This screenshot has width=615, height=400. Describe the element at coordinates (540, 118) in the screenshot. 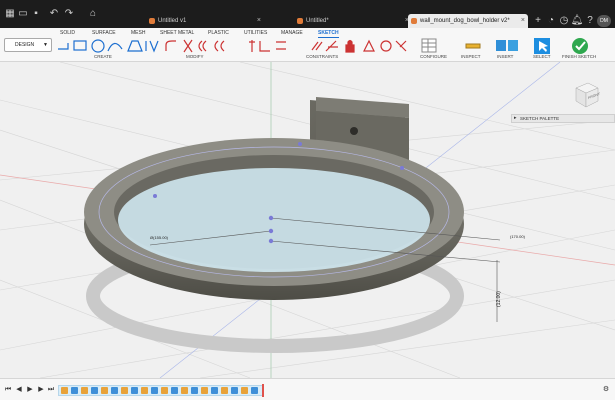

I see `sketch-palette-title: SKETCH PALETTE` at that location.